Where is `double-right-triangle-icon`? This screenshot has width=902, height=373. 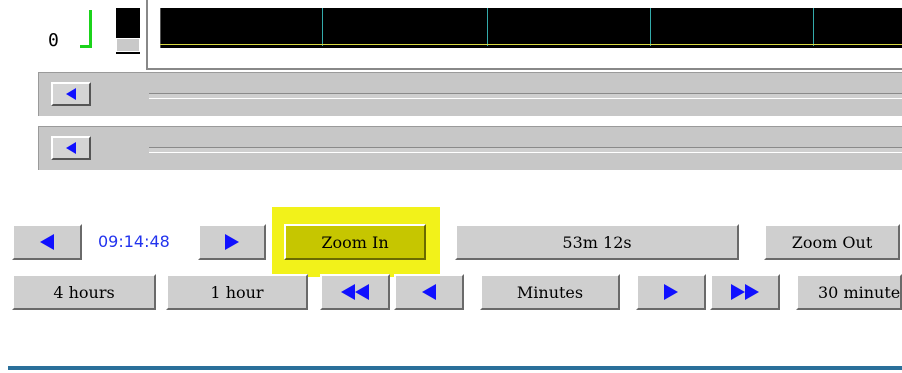 double-right-triangle-icon is located at coordinates (745, 292).